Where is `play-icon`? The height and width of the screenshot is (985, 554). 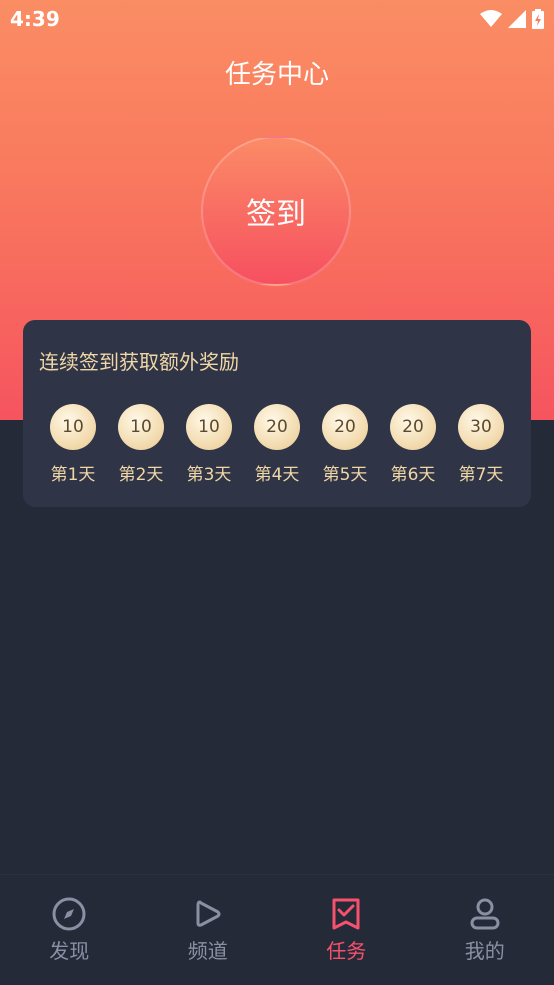 play-icon is located at coordinates (208, 914).